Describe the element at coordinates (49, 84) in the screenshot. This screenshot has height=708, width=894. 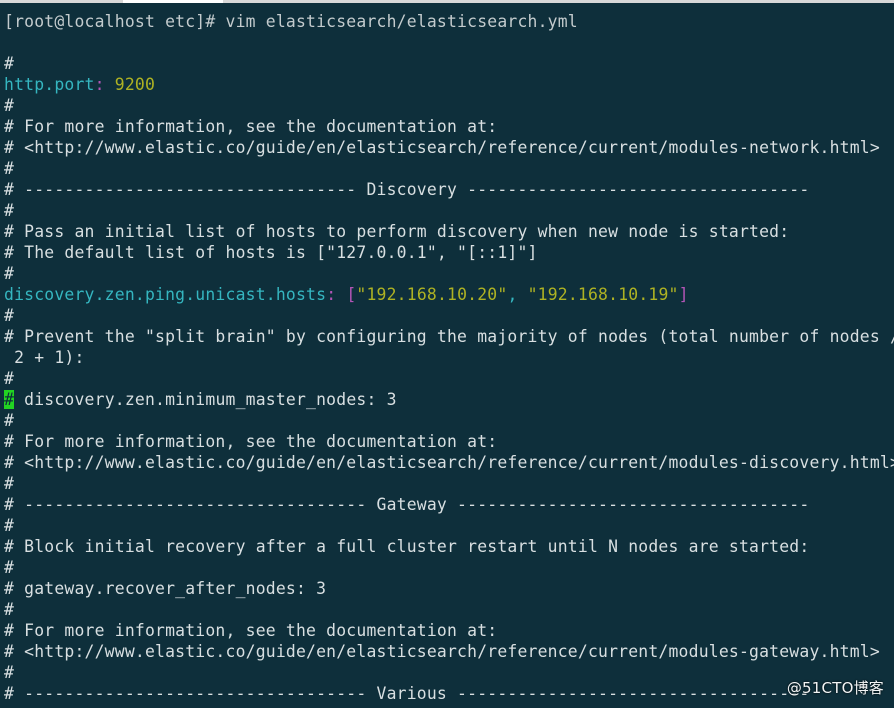
I see `setting-key: http.port` at that location.